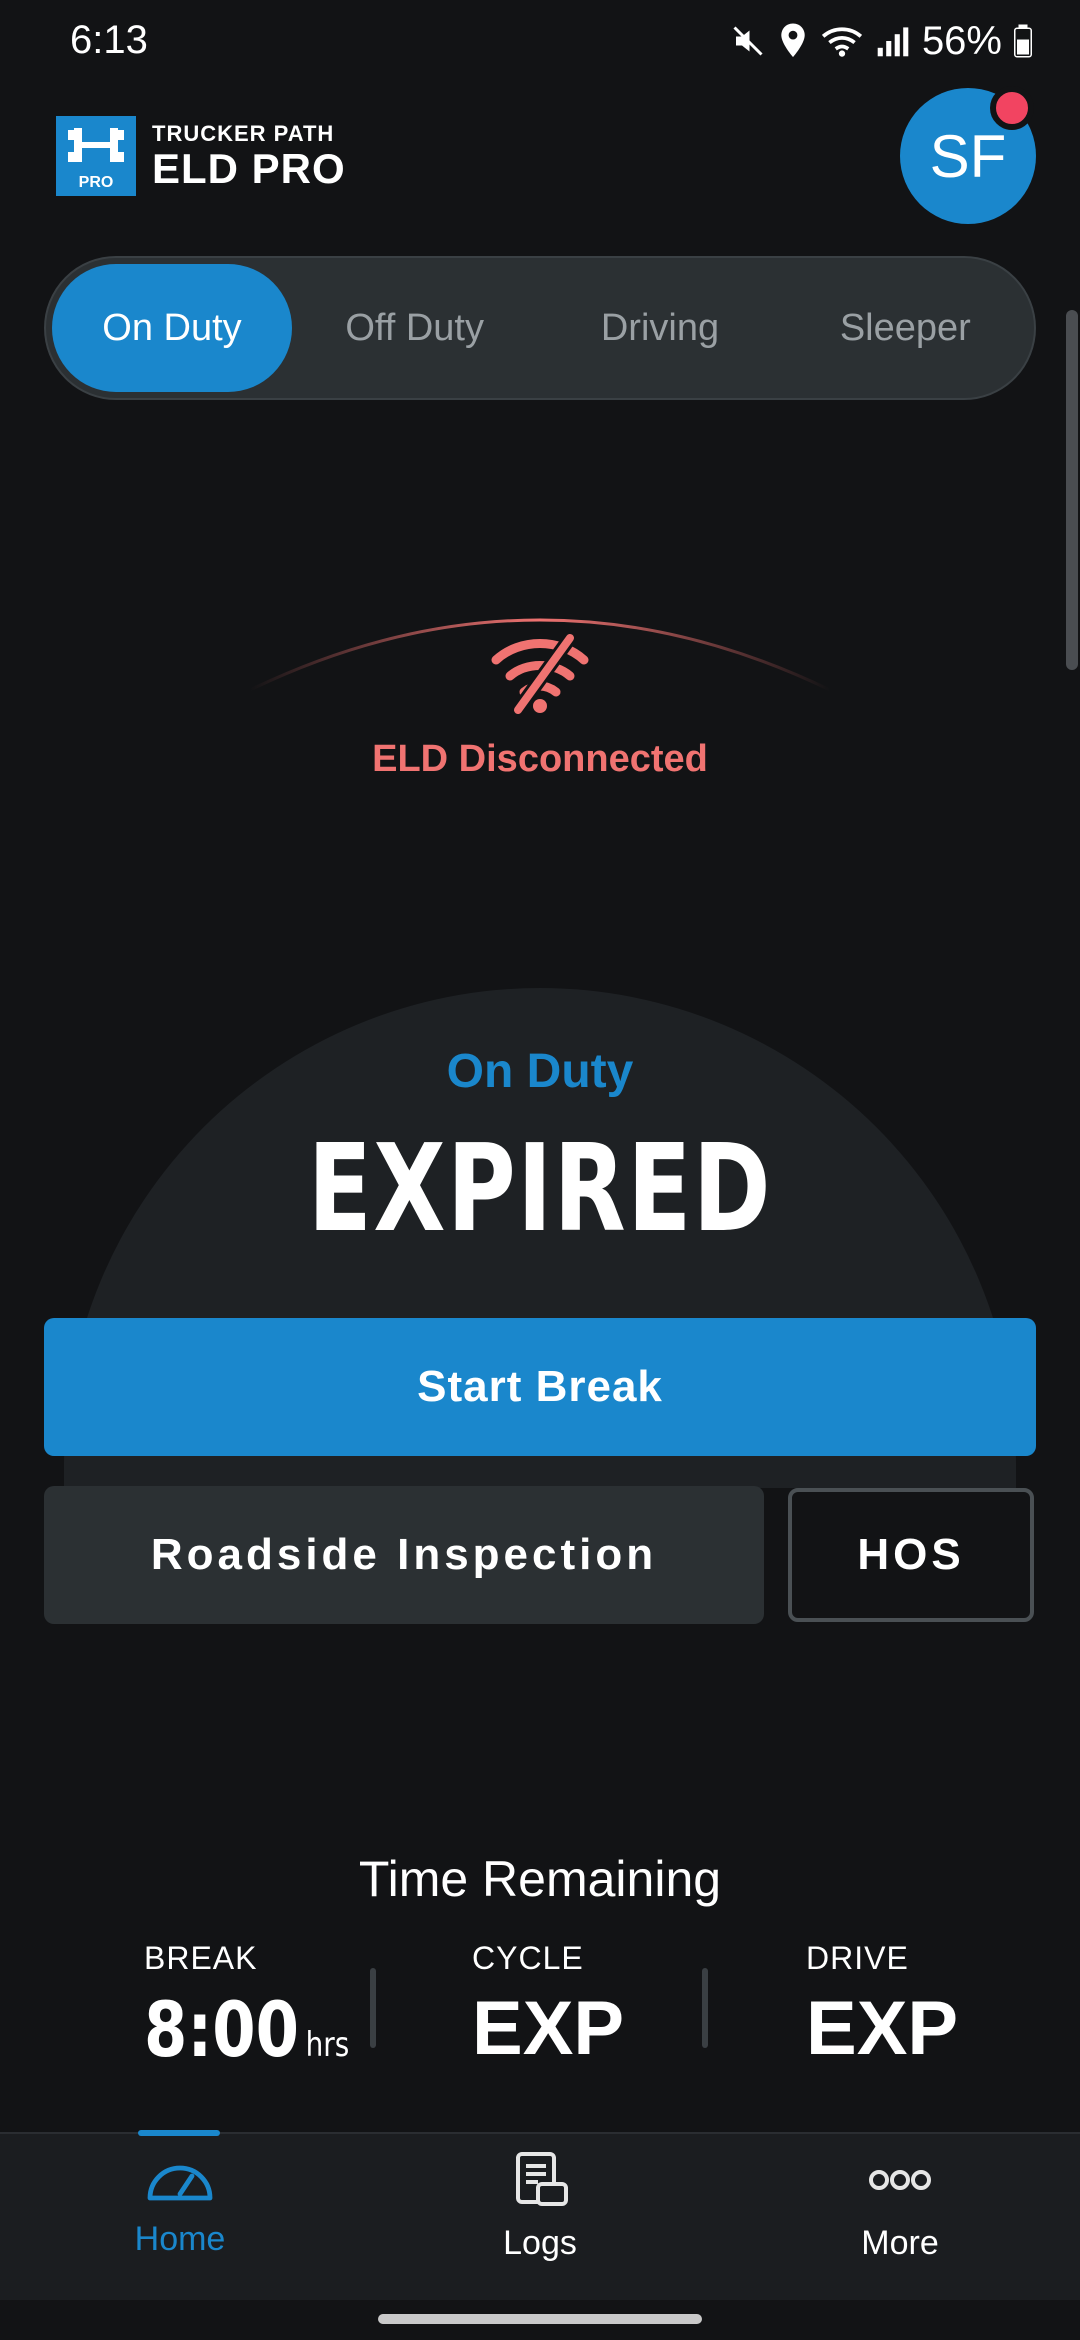 The width and height of the screenshot is (1080, 2340). Describe the element at coordinates (109, 40) in the screenshot. I see `status-time: 6:13` at that location.